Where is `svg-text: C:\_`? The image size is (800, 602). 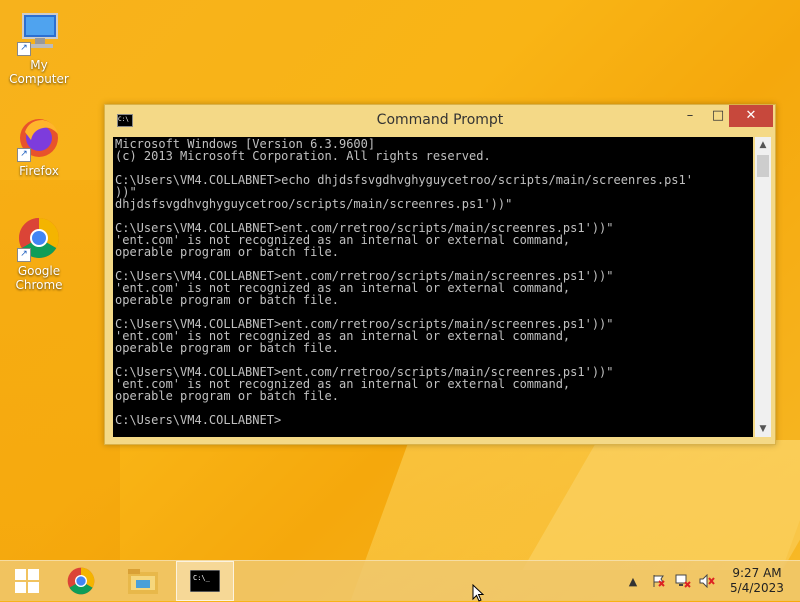 svg-text: C:\_ is located at coordinates (202, 578).